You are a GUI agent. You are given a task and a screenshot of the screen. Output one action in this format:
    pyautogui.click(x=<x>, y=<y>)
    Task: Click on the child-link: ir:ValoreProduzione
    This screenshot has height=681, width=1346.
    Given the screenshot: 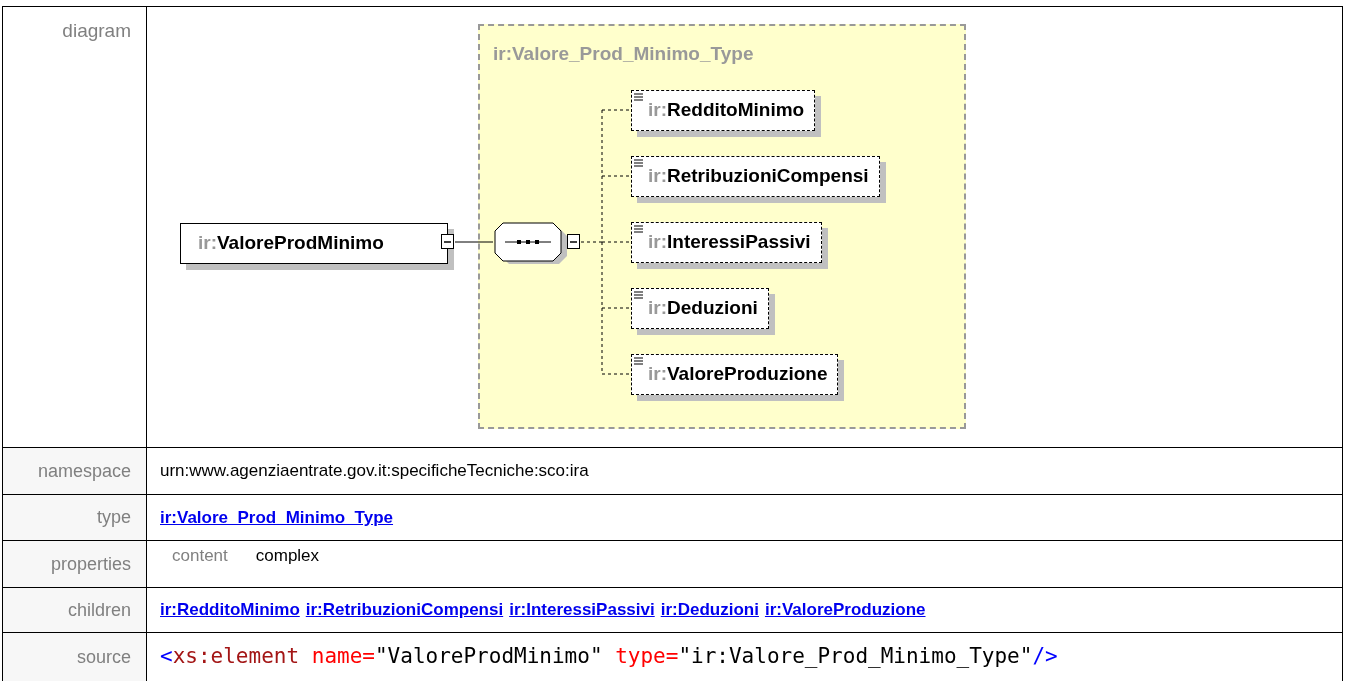 What is the action you would take?
    pyautogui.click(x=845, y=610)
    